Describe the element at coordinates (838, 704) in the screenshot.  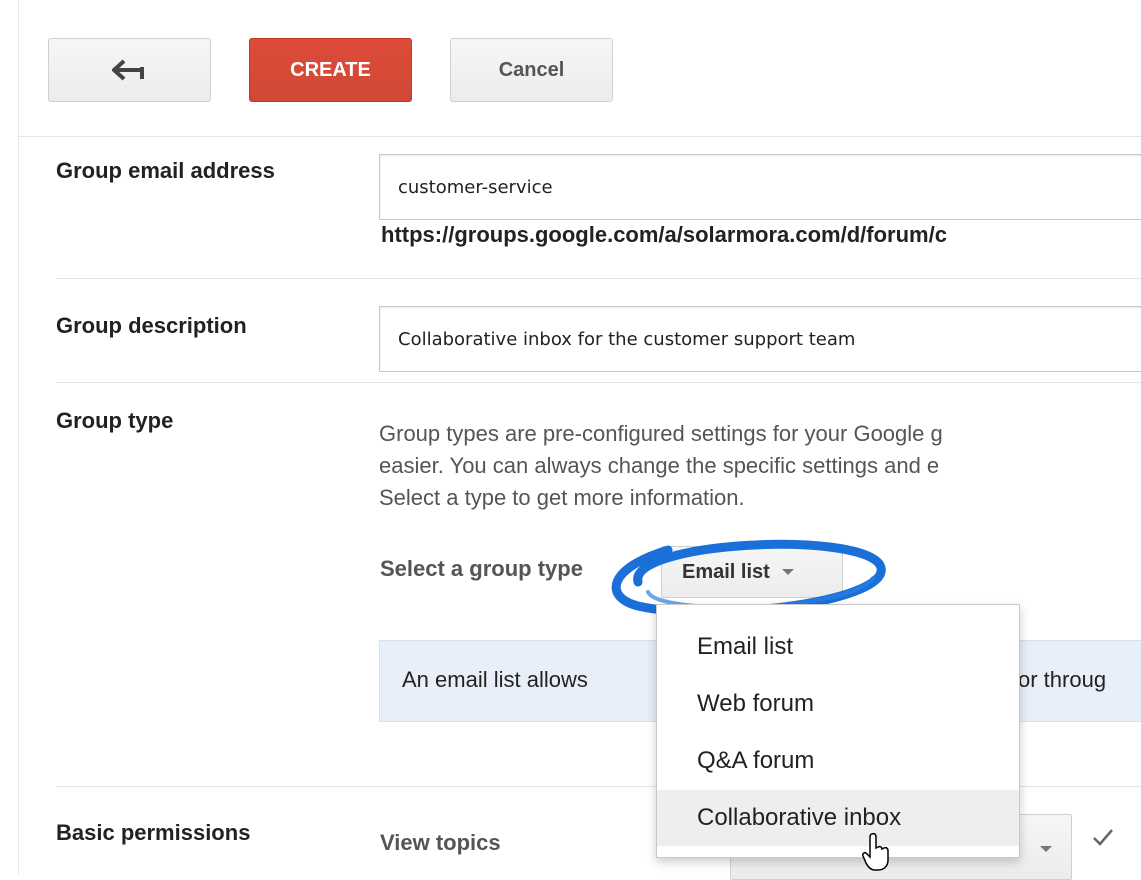
I see `menu-item-web-forum: Web forum` at that location.